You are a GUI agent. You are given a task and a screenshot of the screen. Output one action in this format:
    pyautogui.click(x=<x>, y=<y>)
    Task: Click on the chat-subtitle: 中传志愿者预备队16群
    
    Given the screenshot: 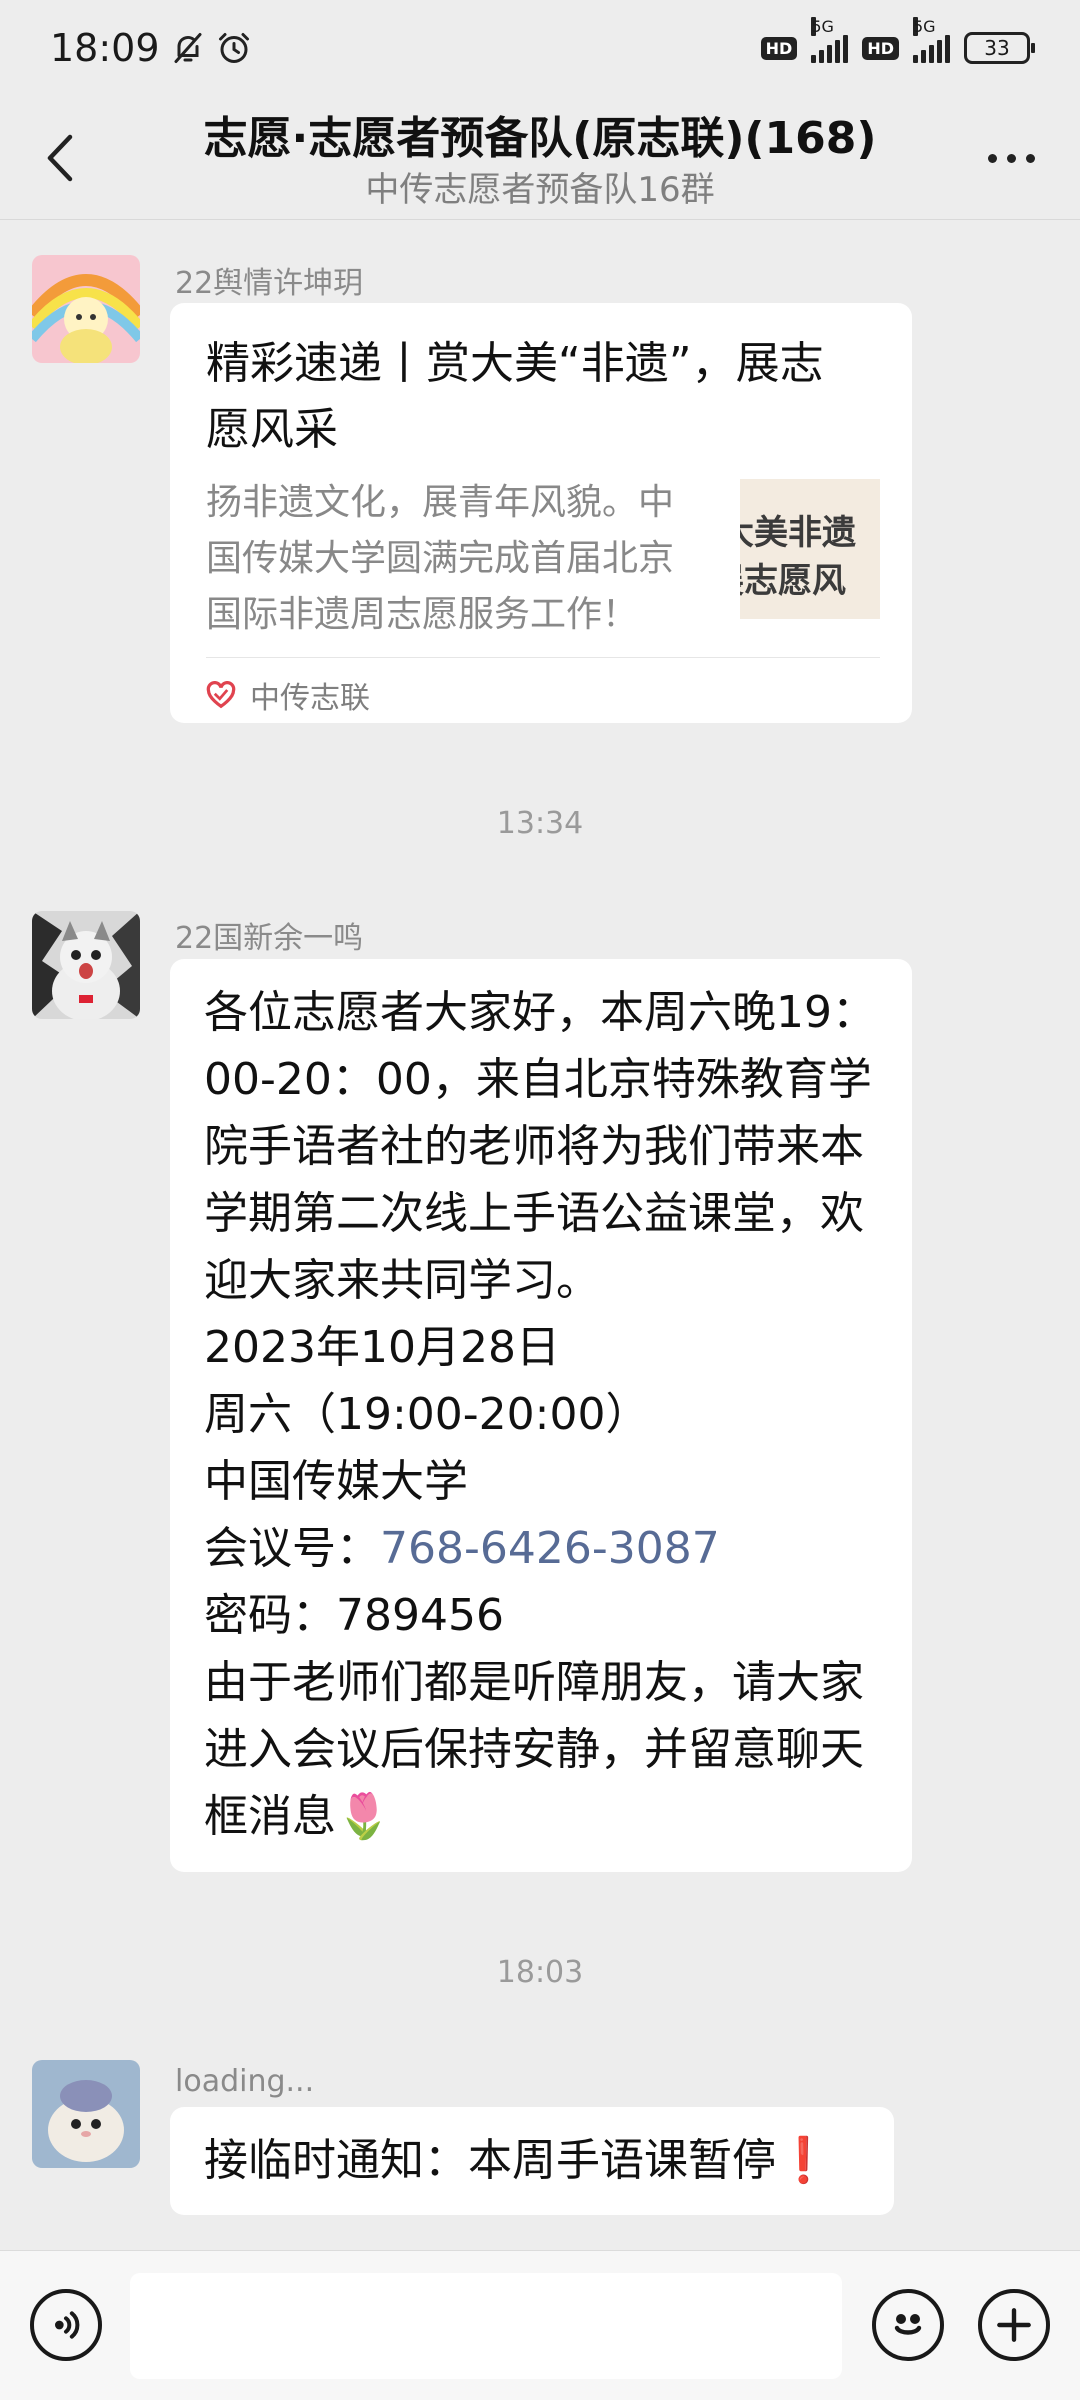 What is the action you would take?
    pyautogui.click(x=540, y=190)
    